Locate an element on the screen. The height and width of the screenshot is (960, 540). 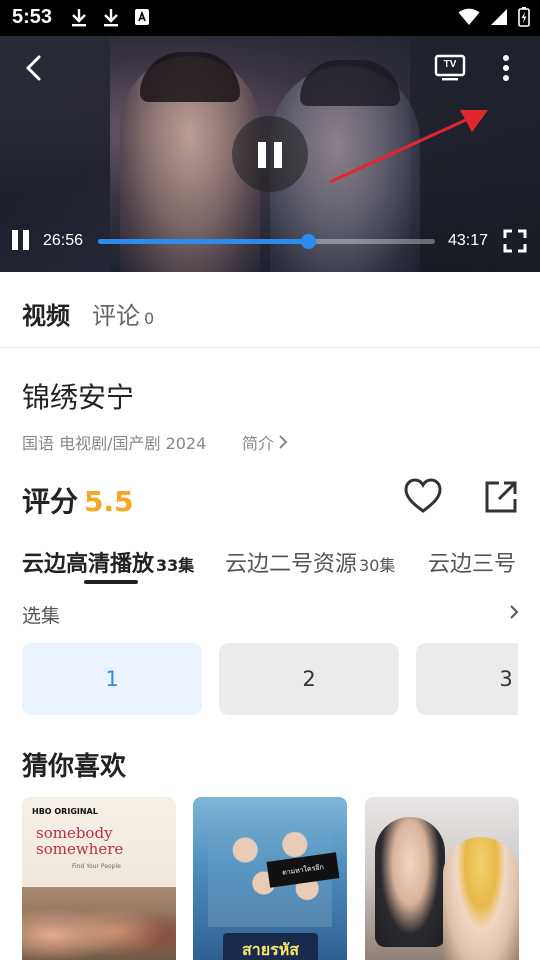
source-tab-2: 云边二号资源 30集 is located at coordinates (310, 562).